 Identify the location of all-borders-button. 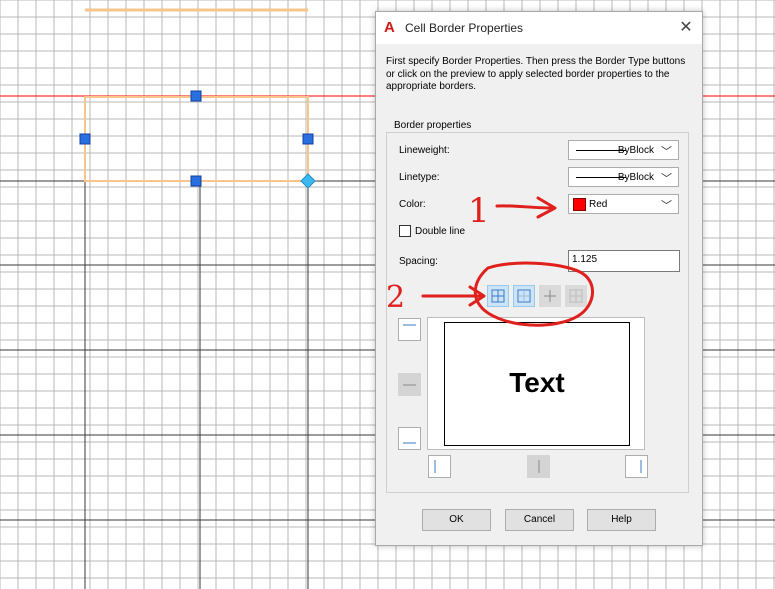
(498, 296).